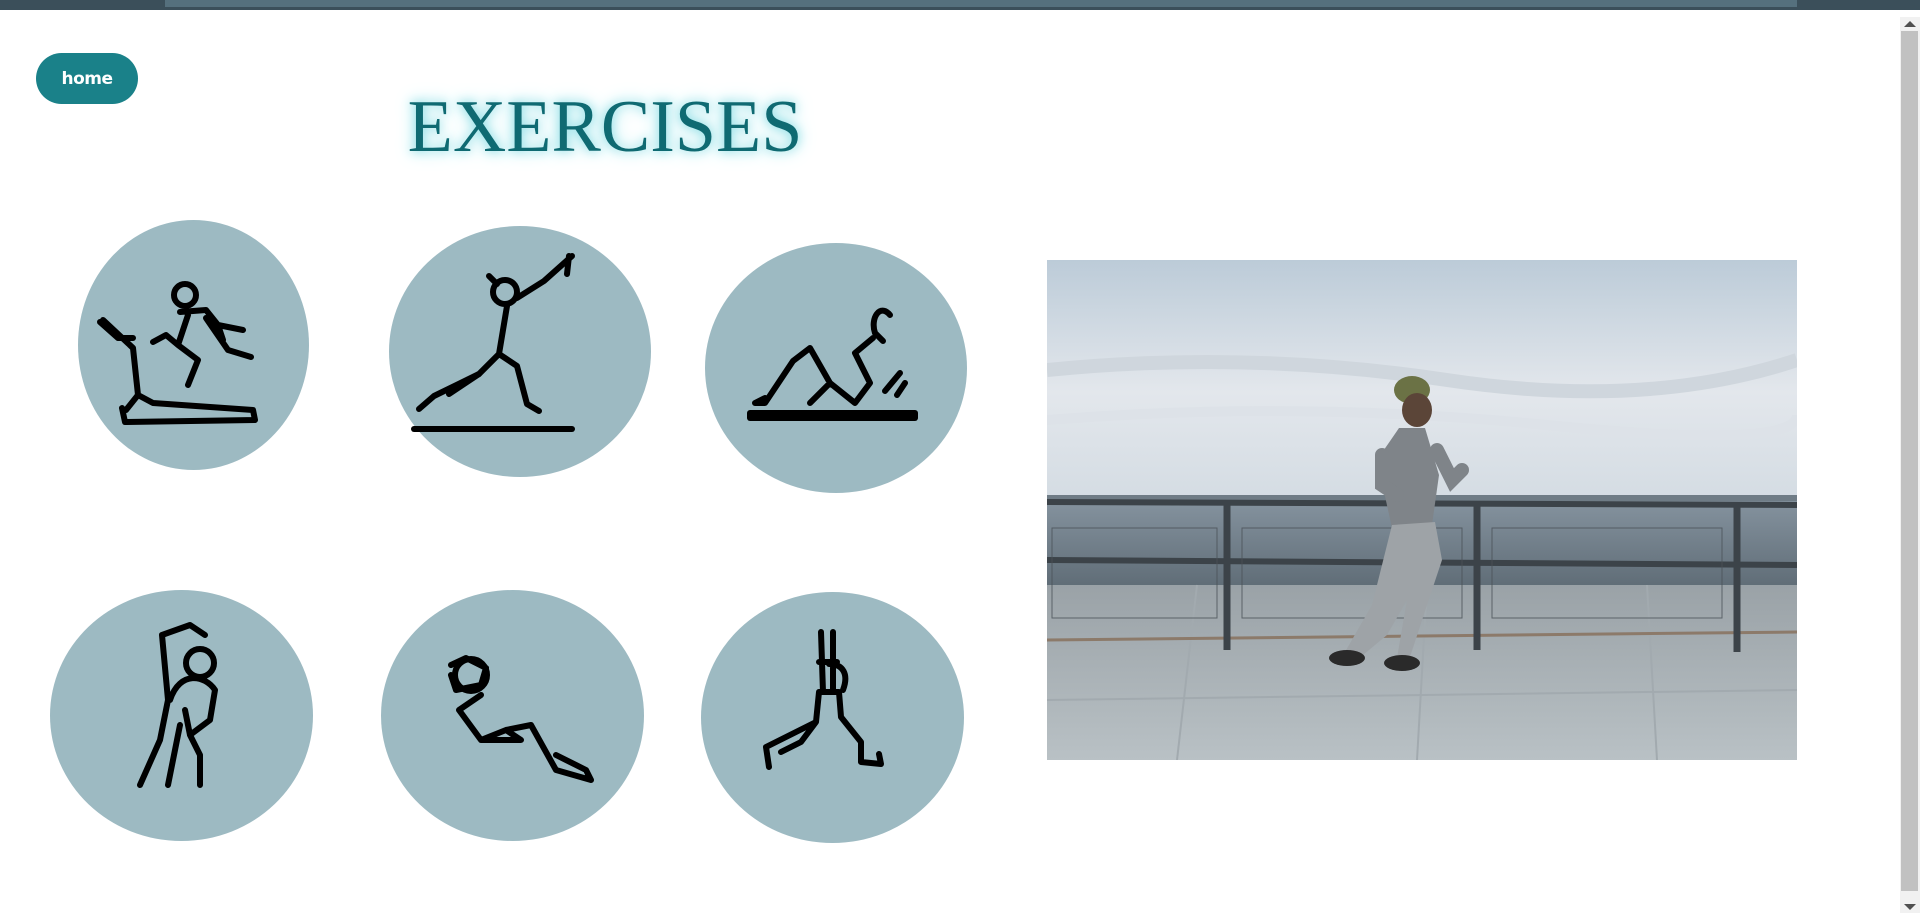  I want to click on treadmill-running-icon, so click(177, 353).